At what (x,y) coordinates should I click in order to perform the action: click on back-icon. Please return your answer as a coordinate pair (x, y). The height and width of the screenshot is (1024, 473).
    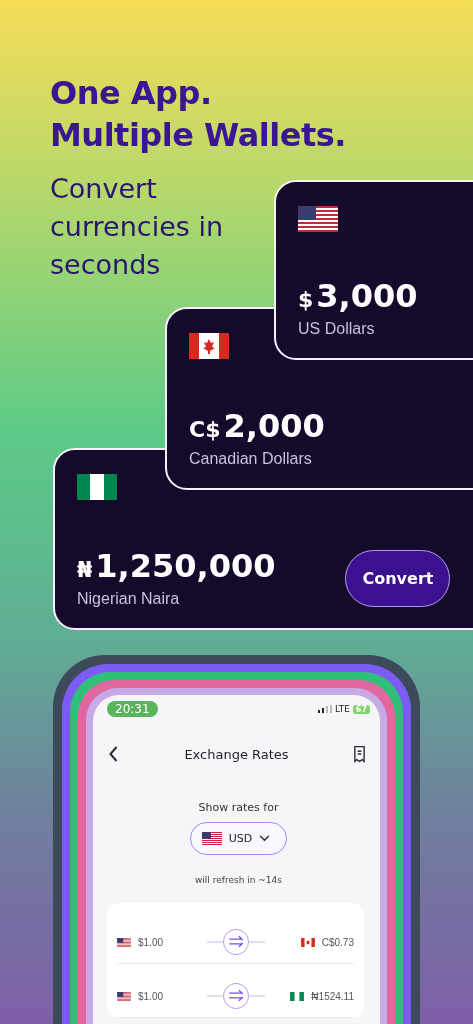
    Looking at the image, I should click on (113, 754).